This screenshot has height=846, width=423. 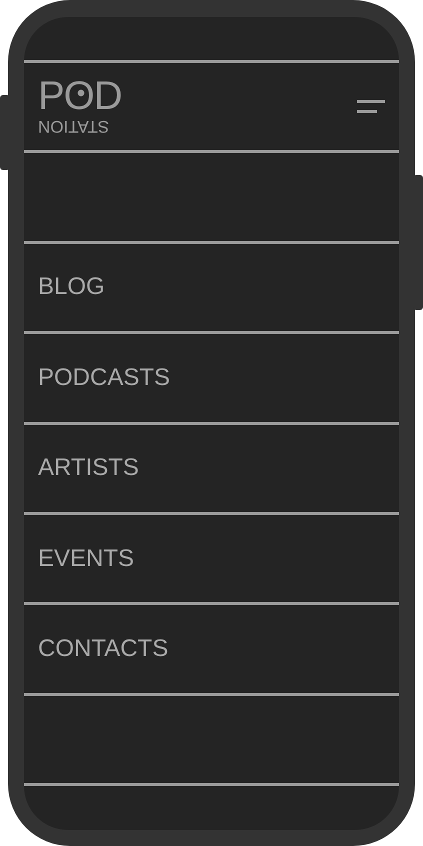 What do you see at coordinates (71, 287) in the screenshot?
I see `menu-item: BLOG` at bounding box center [71, 287].